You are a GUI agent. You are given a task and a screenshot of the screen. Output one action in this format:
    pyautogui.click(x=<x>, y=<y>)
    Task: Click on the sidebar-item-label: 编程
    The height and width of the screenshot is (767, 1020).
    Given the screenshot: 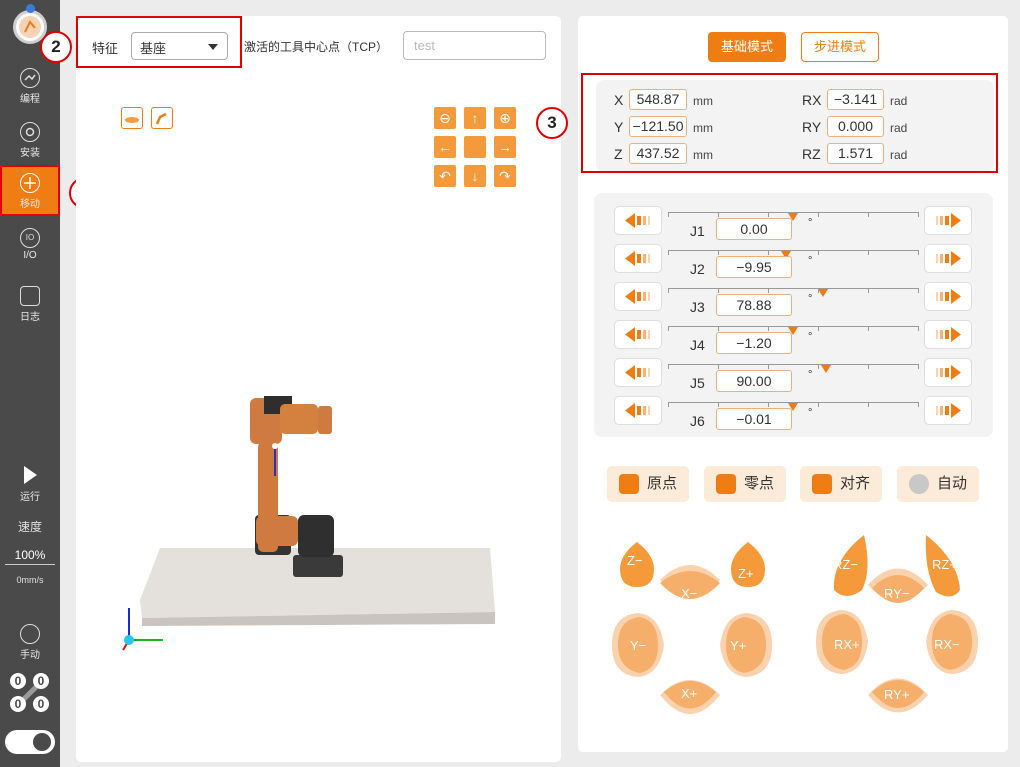 What is the action you would take?
    pyautogui.click(x=30, y=99)
    